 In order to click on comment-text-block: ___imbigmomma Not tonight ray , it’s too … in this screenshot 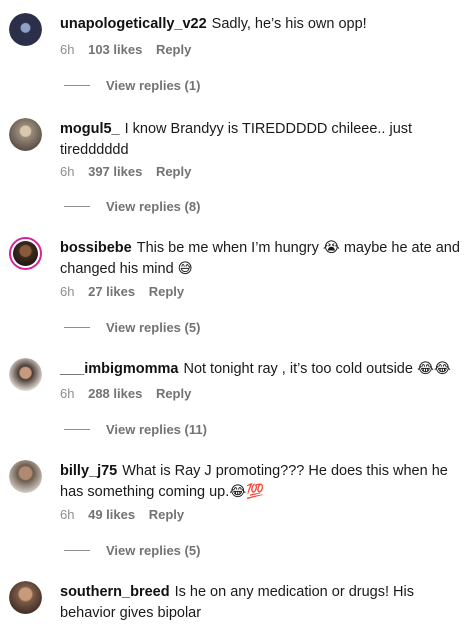, I will do `click(260, 369)`.